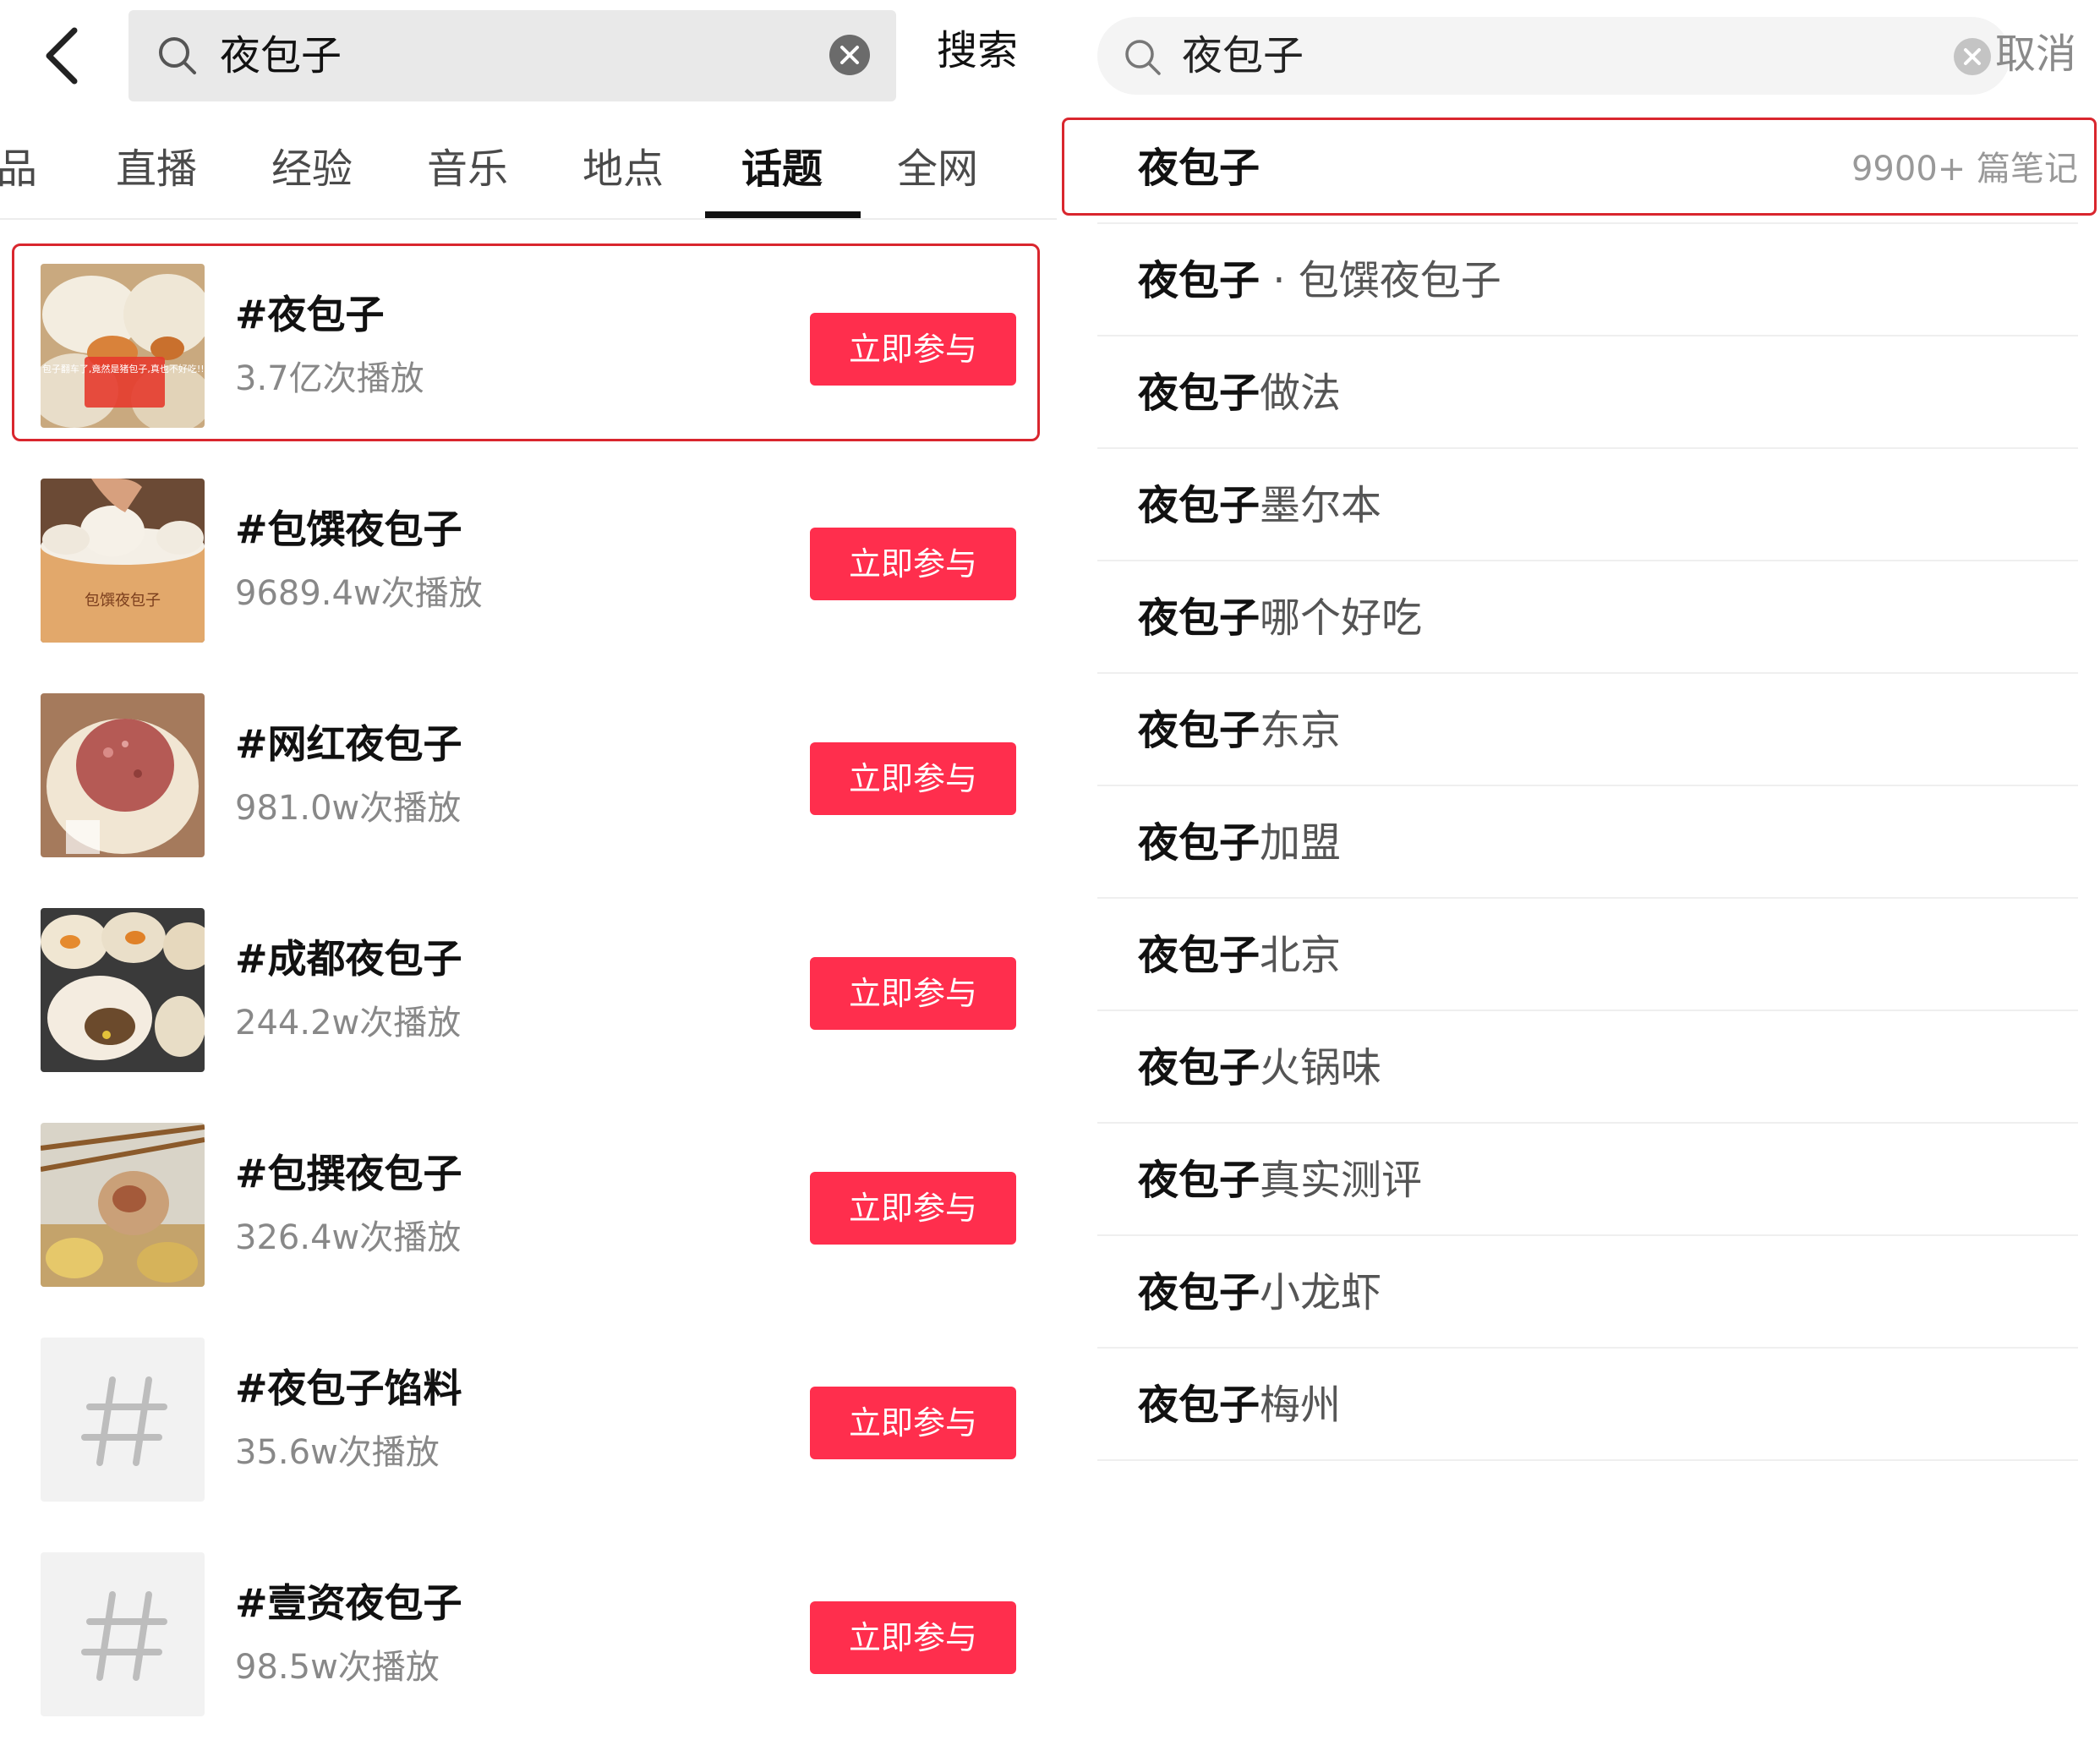  I want to click on topic-item: #成都夜包子 244.2w次播放 立即参与, so click(528, 983).